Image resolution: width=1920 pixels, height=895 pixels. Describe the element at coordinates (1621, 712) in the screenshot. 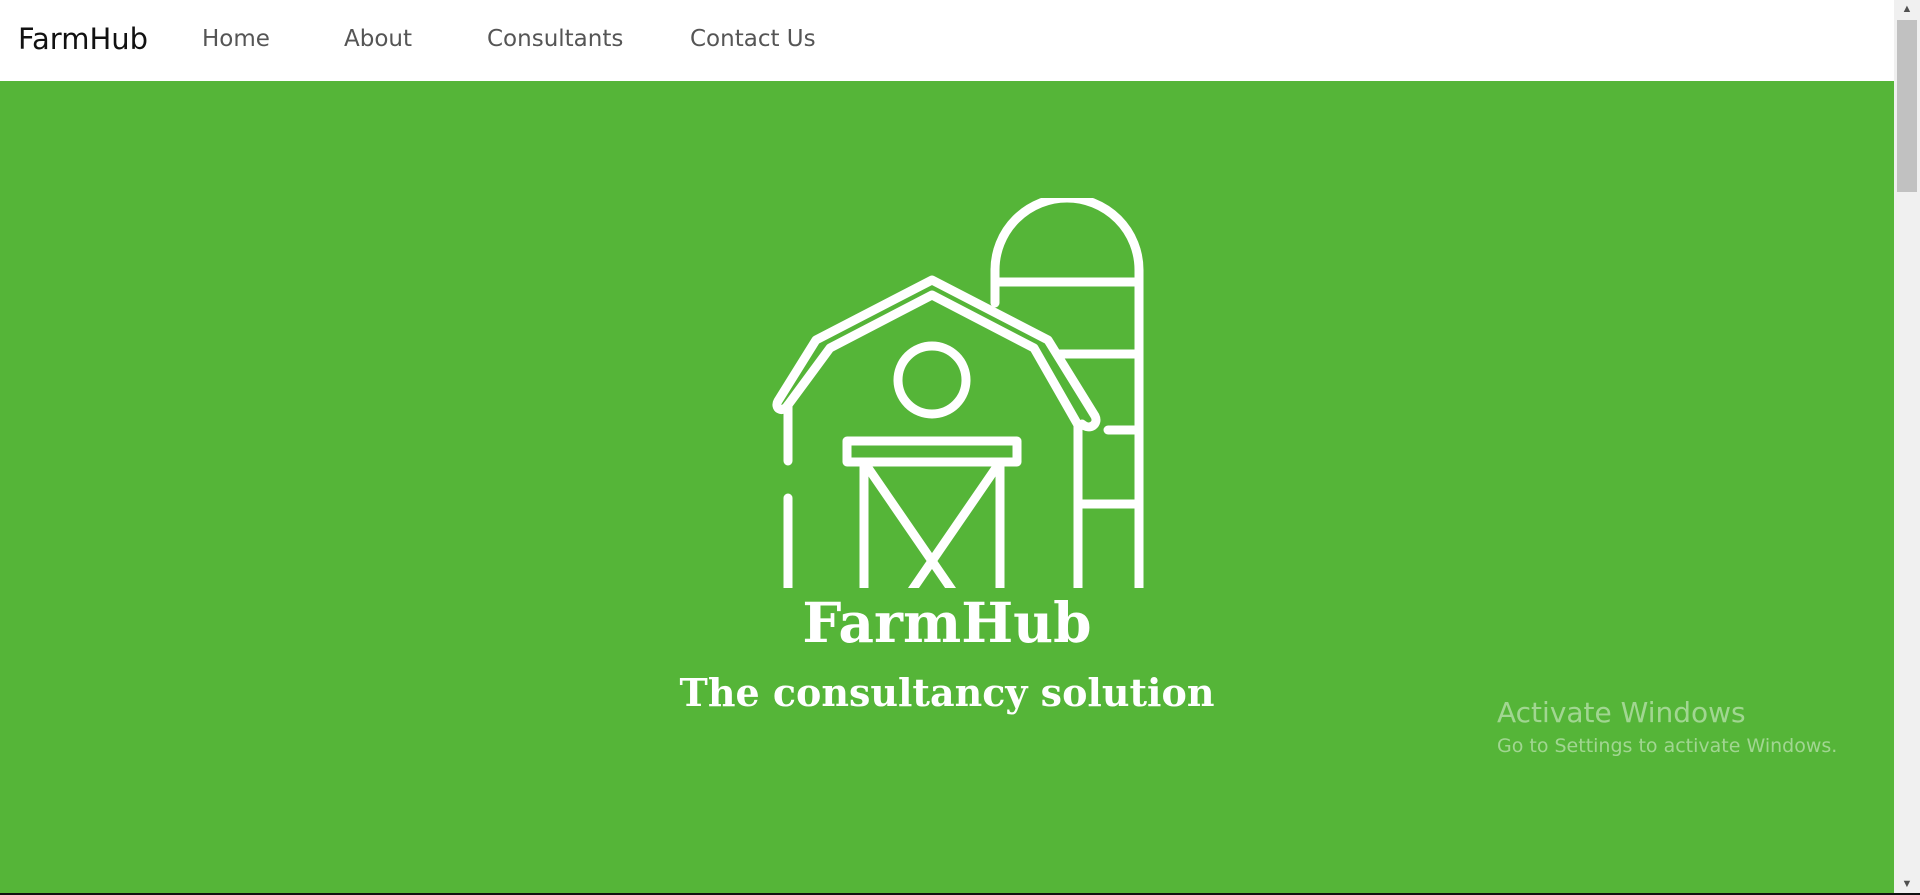

I see `watermark-title: Activate Windows` at that location.